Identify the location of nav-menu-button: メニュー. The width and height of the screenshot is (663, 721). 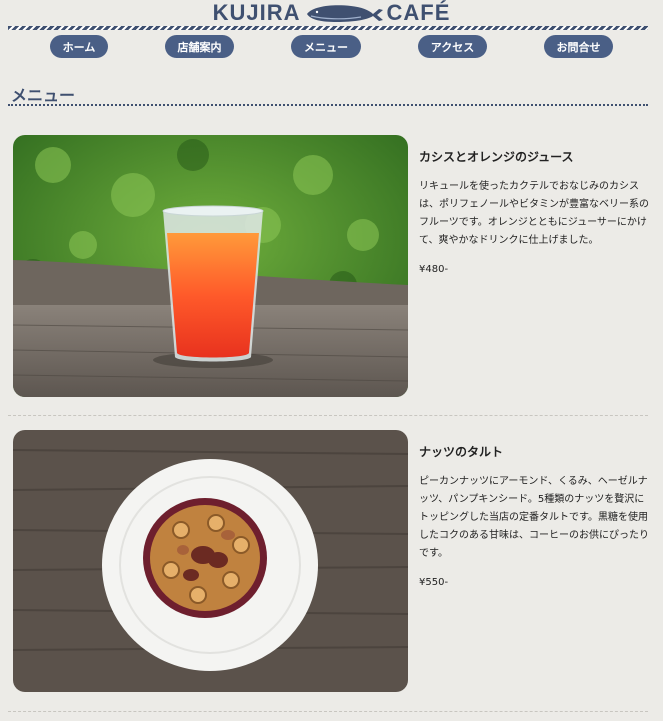
(326, 46).